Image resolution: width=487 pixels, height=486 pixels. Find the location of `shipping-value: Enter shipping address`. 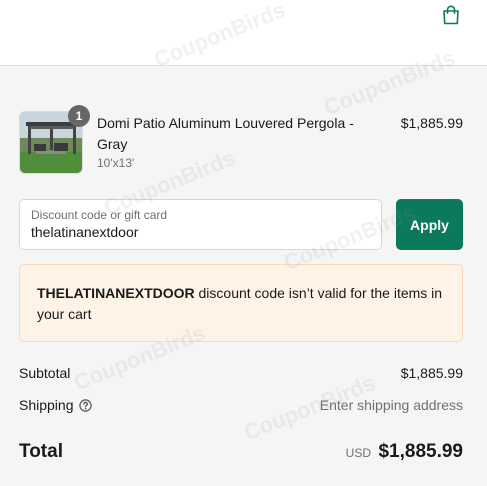

shipping-value: Enter shipping address is located at coordinates (391, 405).